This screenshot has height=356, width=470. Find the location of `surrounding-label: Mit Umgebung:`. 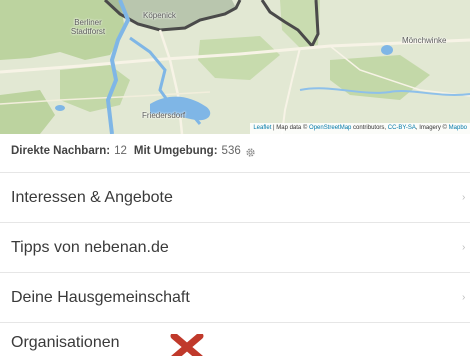

surrounding-label: Mit Umgebung: is located at coordinates (175, 151).